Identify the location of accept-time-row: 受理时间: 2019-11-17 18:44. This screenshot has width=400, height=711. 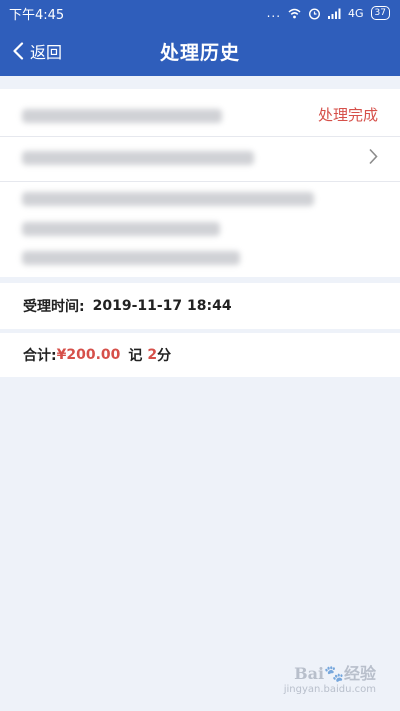
(200, 306).